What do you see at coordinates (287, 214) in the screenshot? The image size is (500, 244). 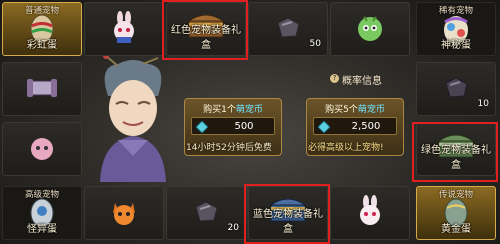 I see `blue-box-highlight` at bounding box center [287, 214].